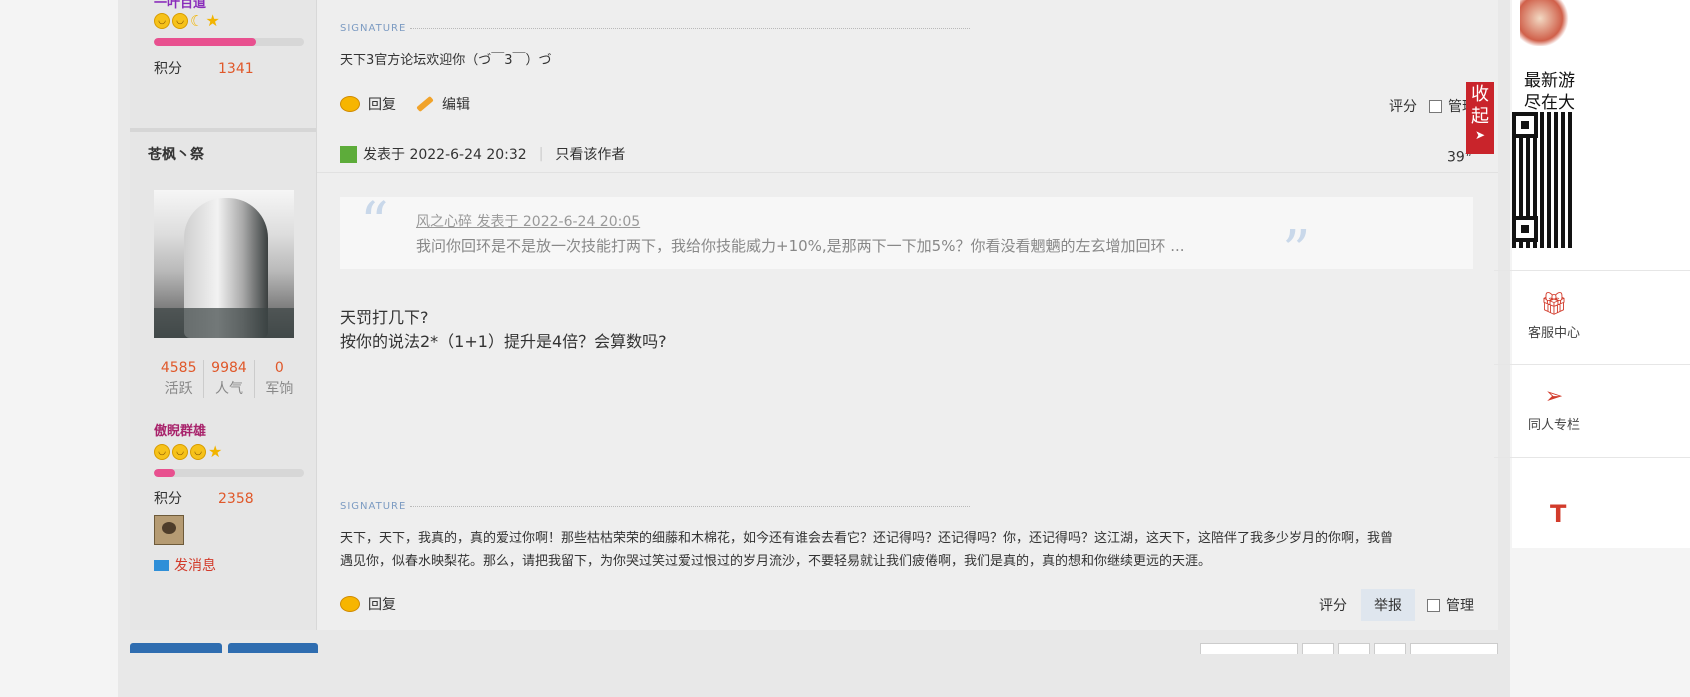 The height and width of the screenshot is (697, 1690). Describe the element at coordinates (446, 60) in the screenshot. I see `signature-text: 天下3官方论坛欢迎你（づ￣3￣）づ` at that location.